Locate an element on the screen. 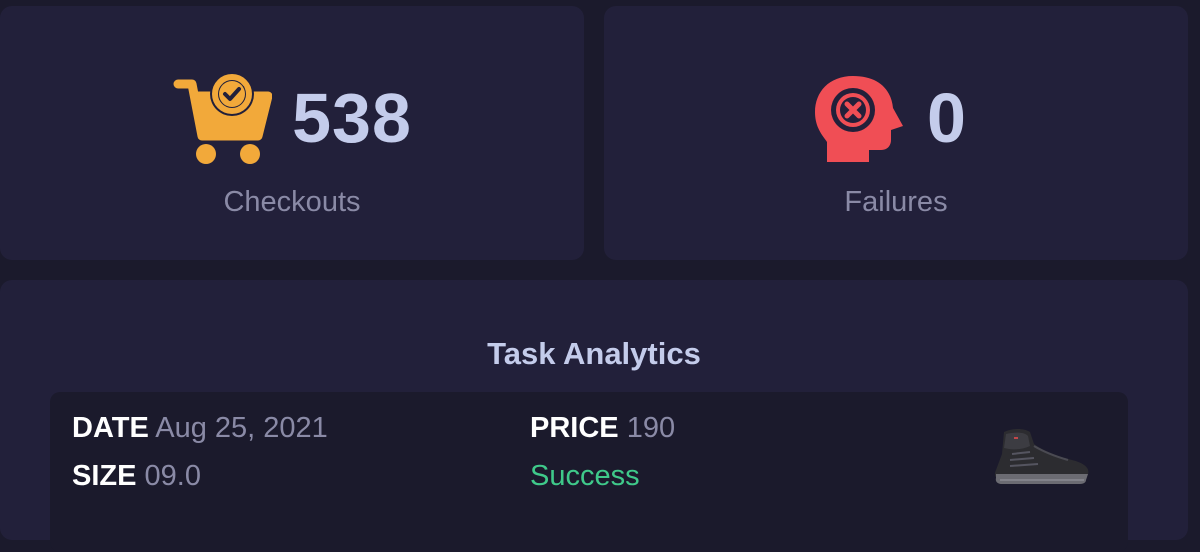  sneaker-image is located at coordinates (1042, 455).